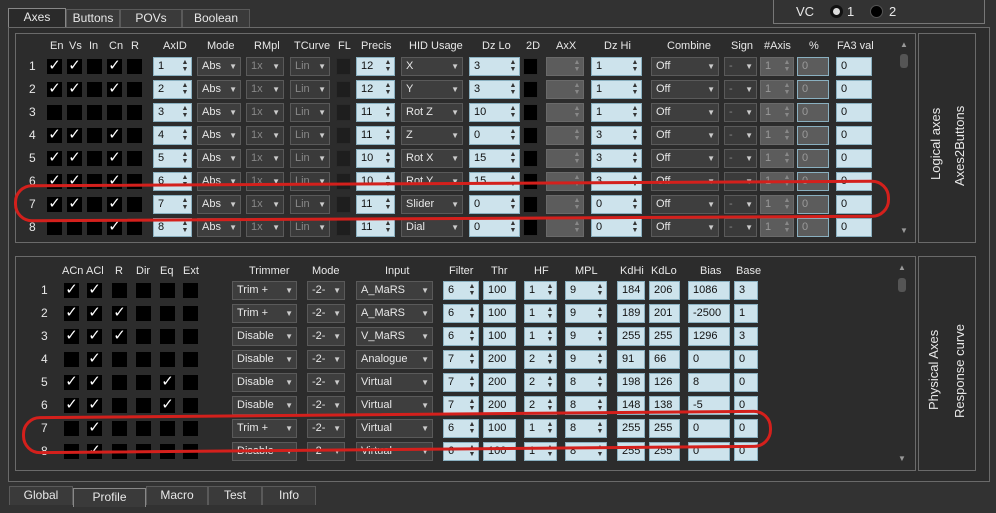  Describe the element at coordinates (74, 181) in the screenshot. I see `vs-checkbox: ✓` at that location.